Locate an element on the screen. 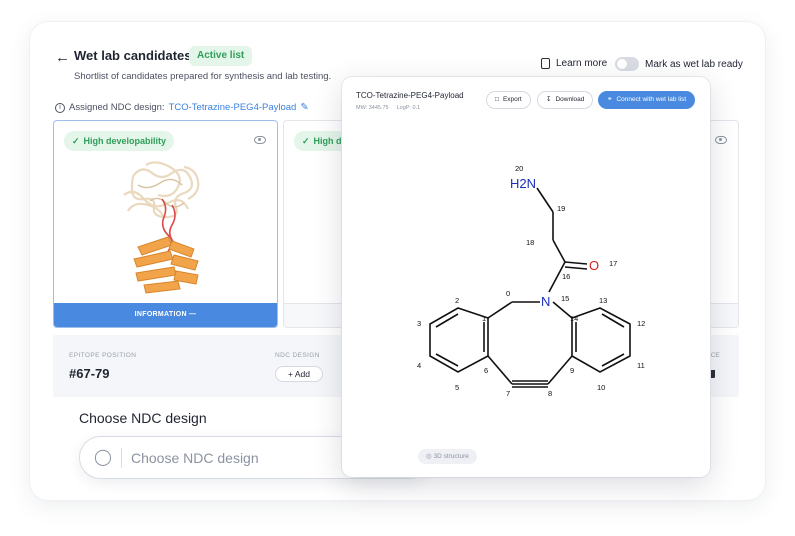 The height and width of the screenshot is (536, 795). ndc-design-label: NDC DESIGN is located at coordinates (297, 355).